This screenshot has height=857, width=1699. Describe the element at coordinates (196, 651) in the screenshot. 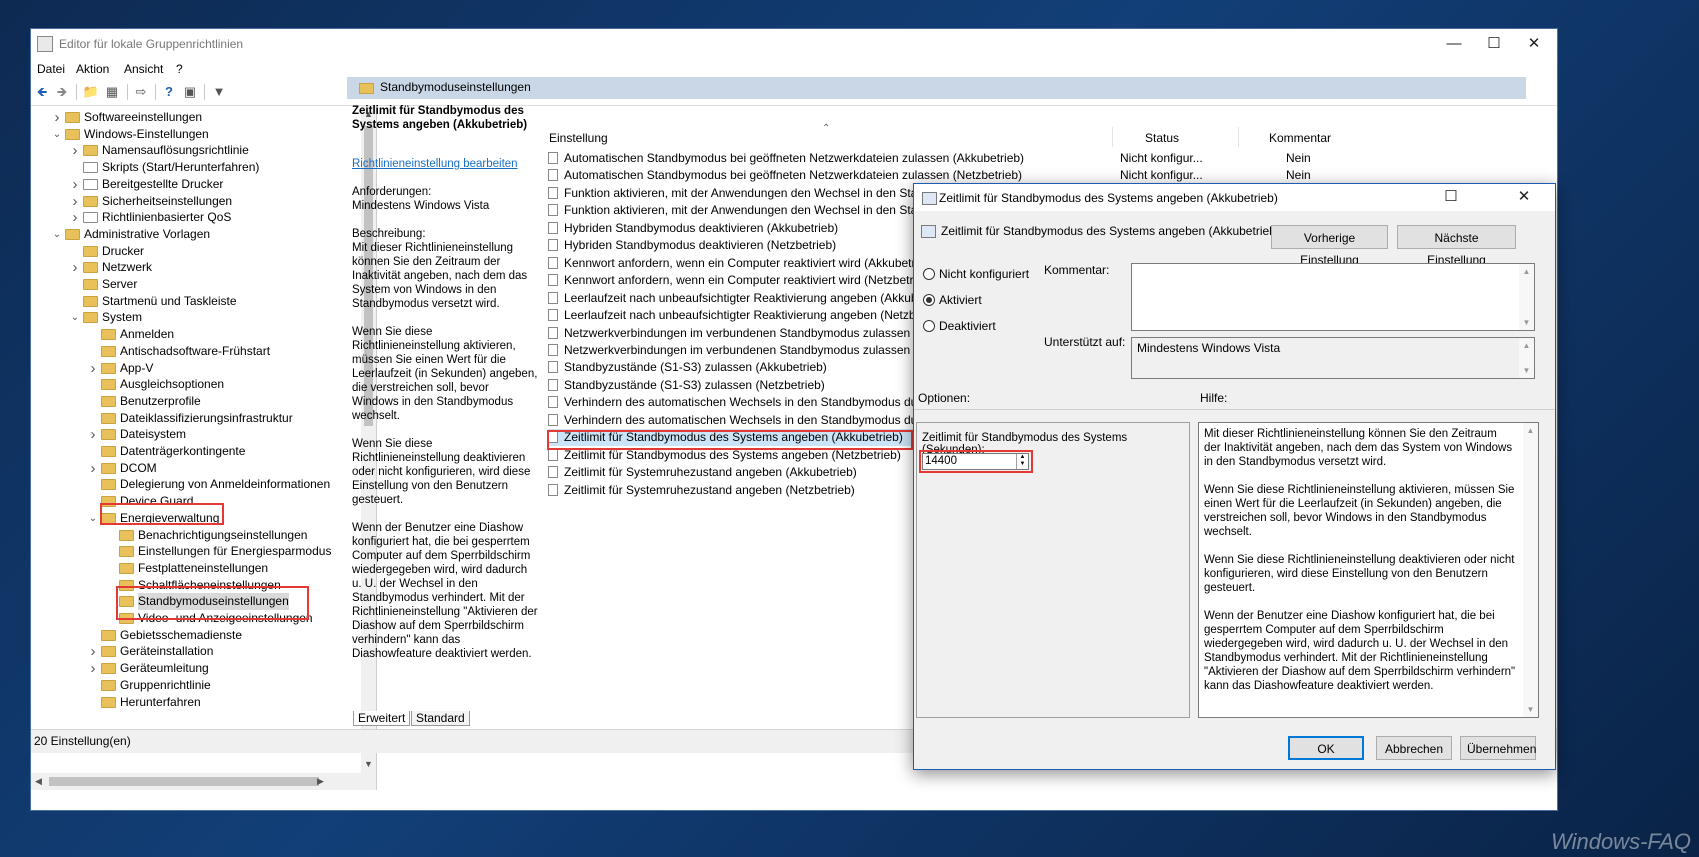

I see `tree-item: › Geräteinstallation` at that location.